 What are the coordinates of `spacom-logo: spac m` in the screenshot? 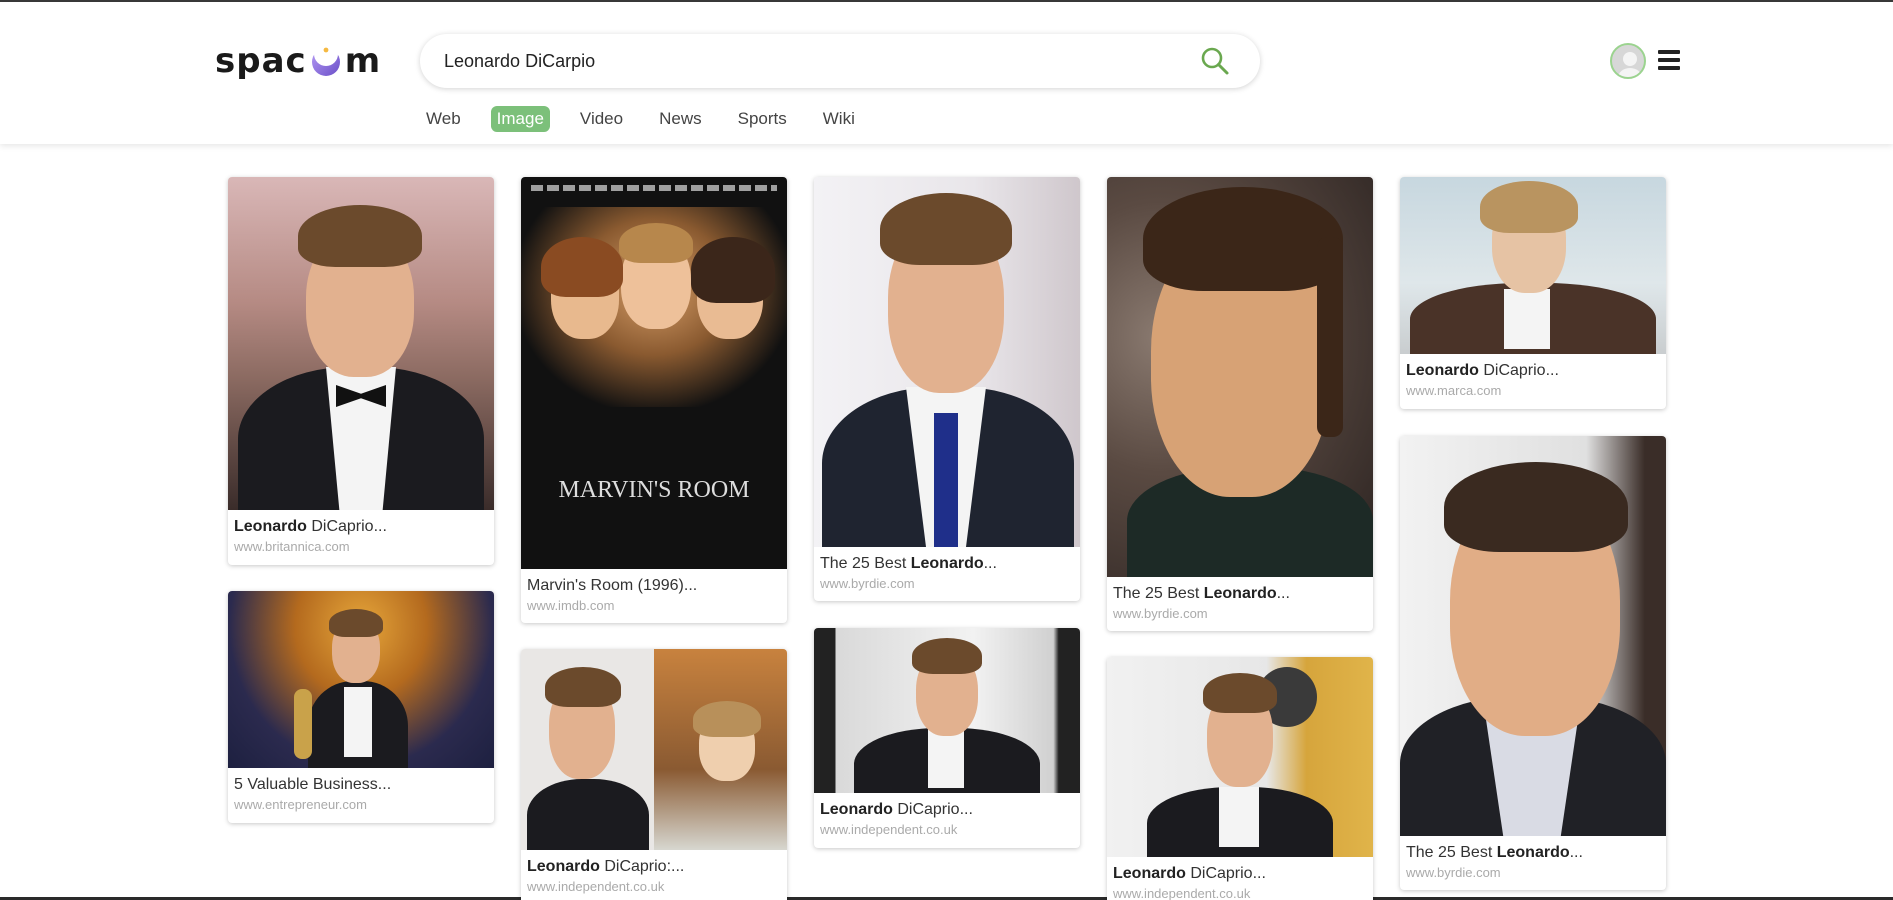 It's located at (298, 61).